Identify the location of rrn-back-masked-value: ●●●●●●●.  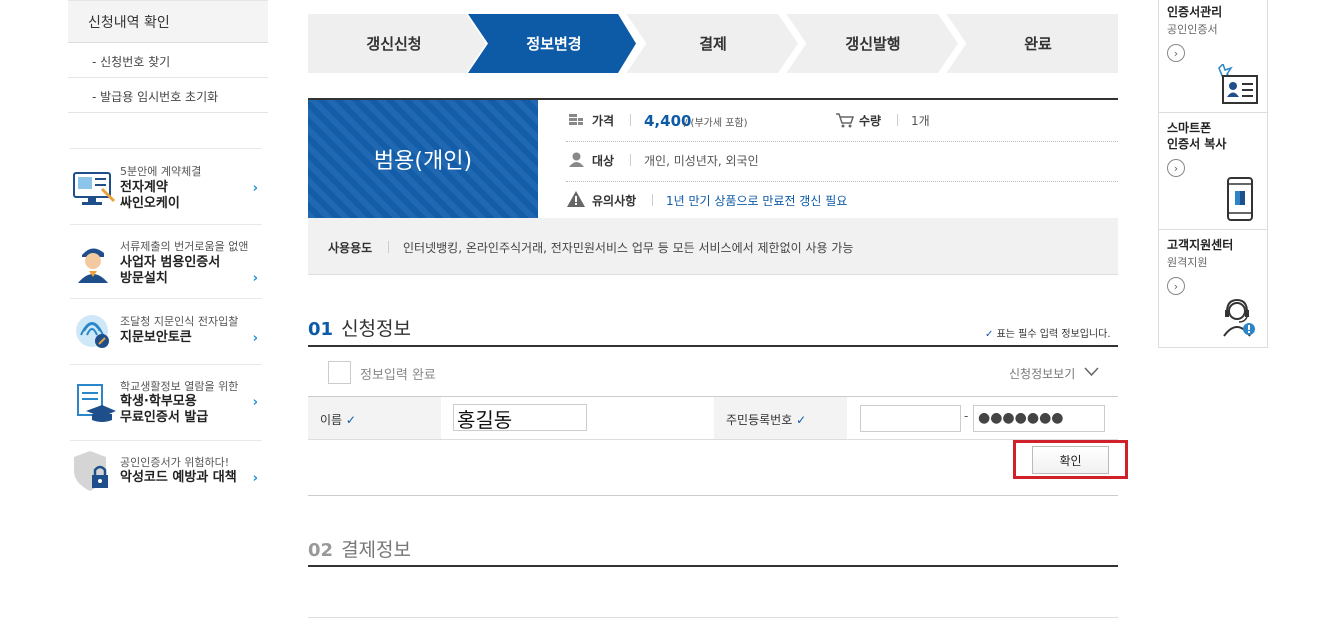
(1021, 418).